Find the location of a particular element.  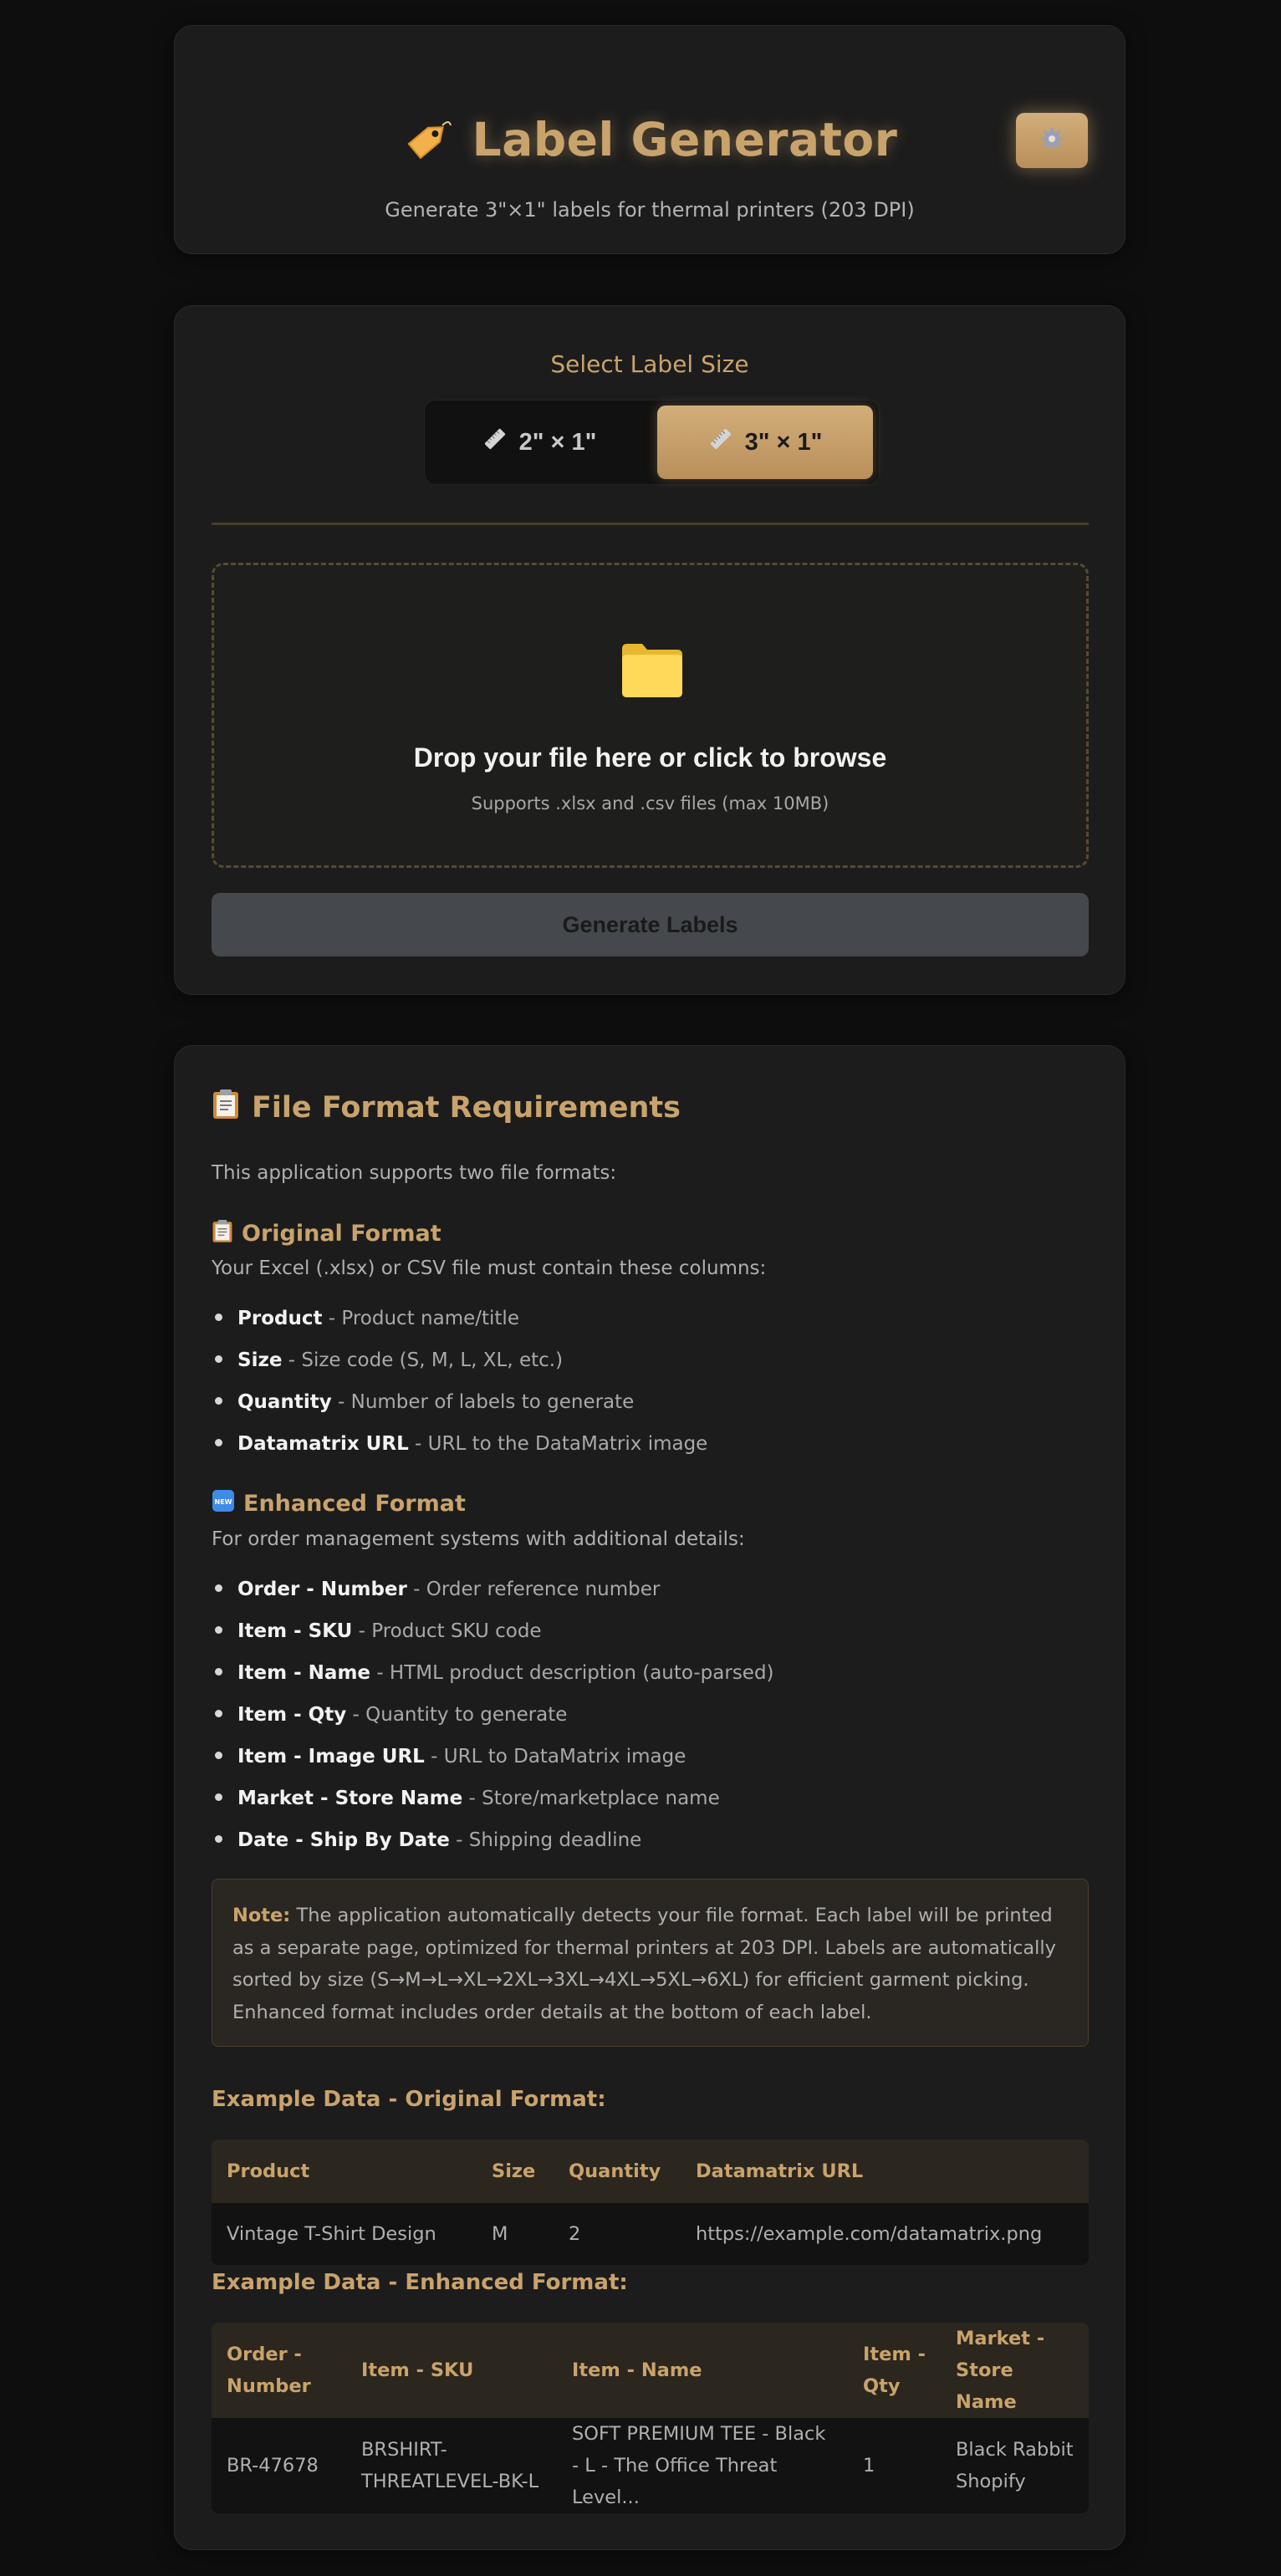

list-item: Size - Size code (S, M, L, XL, etc.) is located at coordinates (387, 1360).